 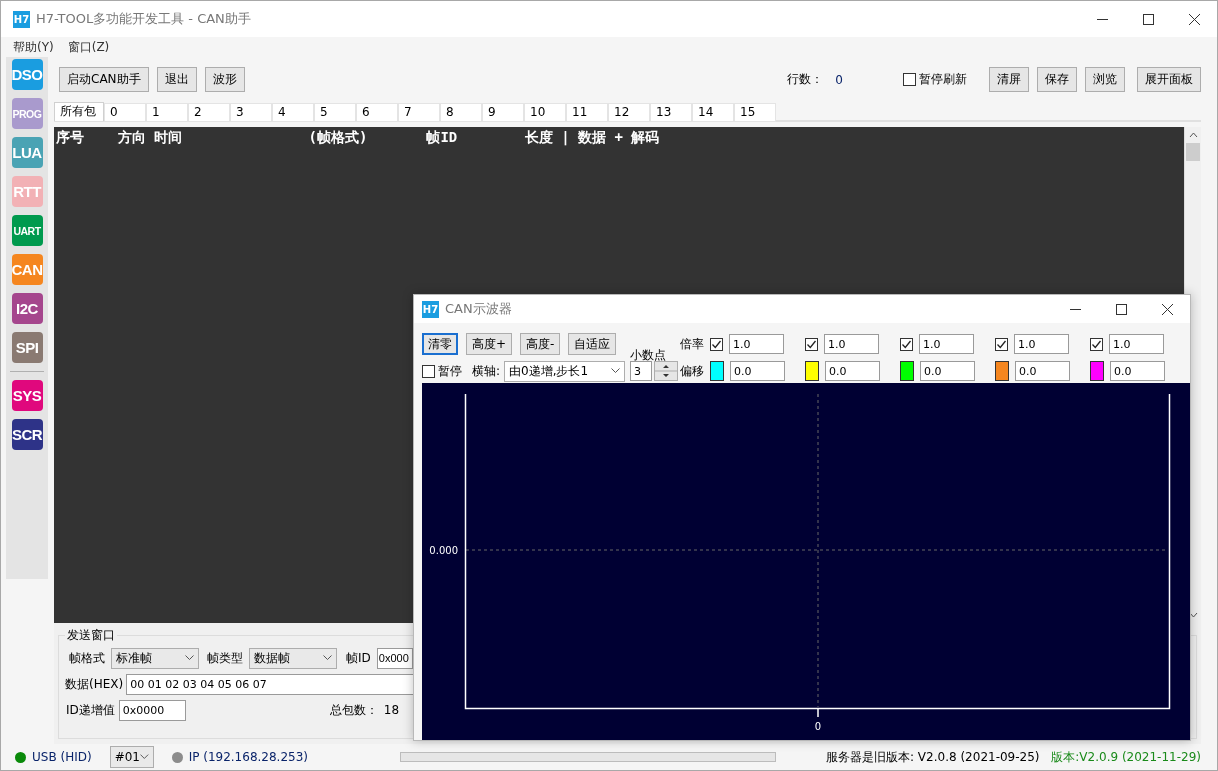 What do you see at coordinates (104, 80) in the screenshot?
I see `toolbar-button: 启动CAN助手` at bounding box center [104, 80].